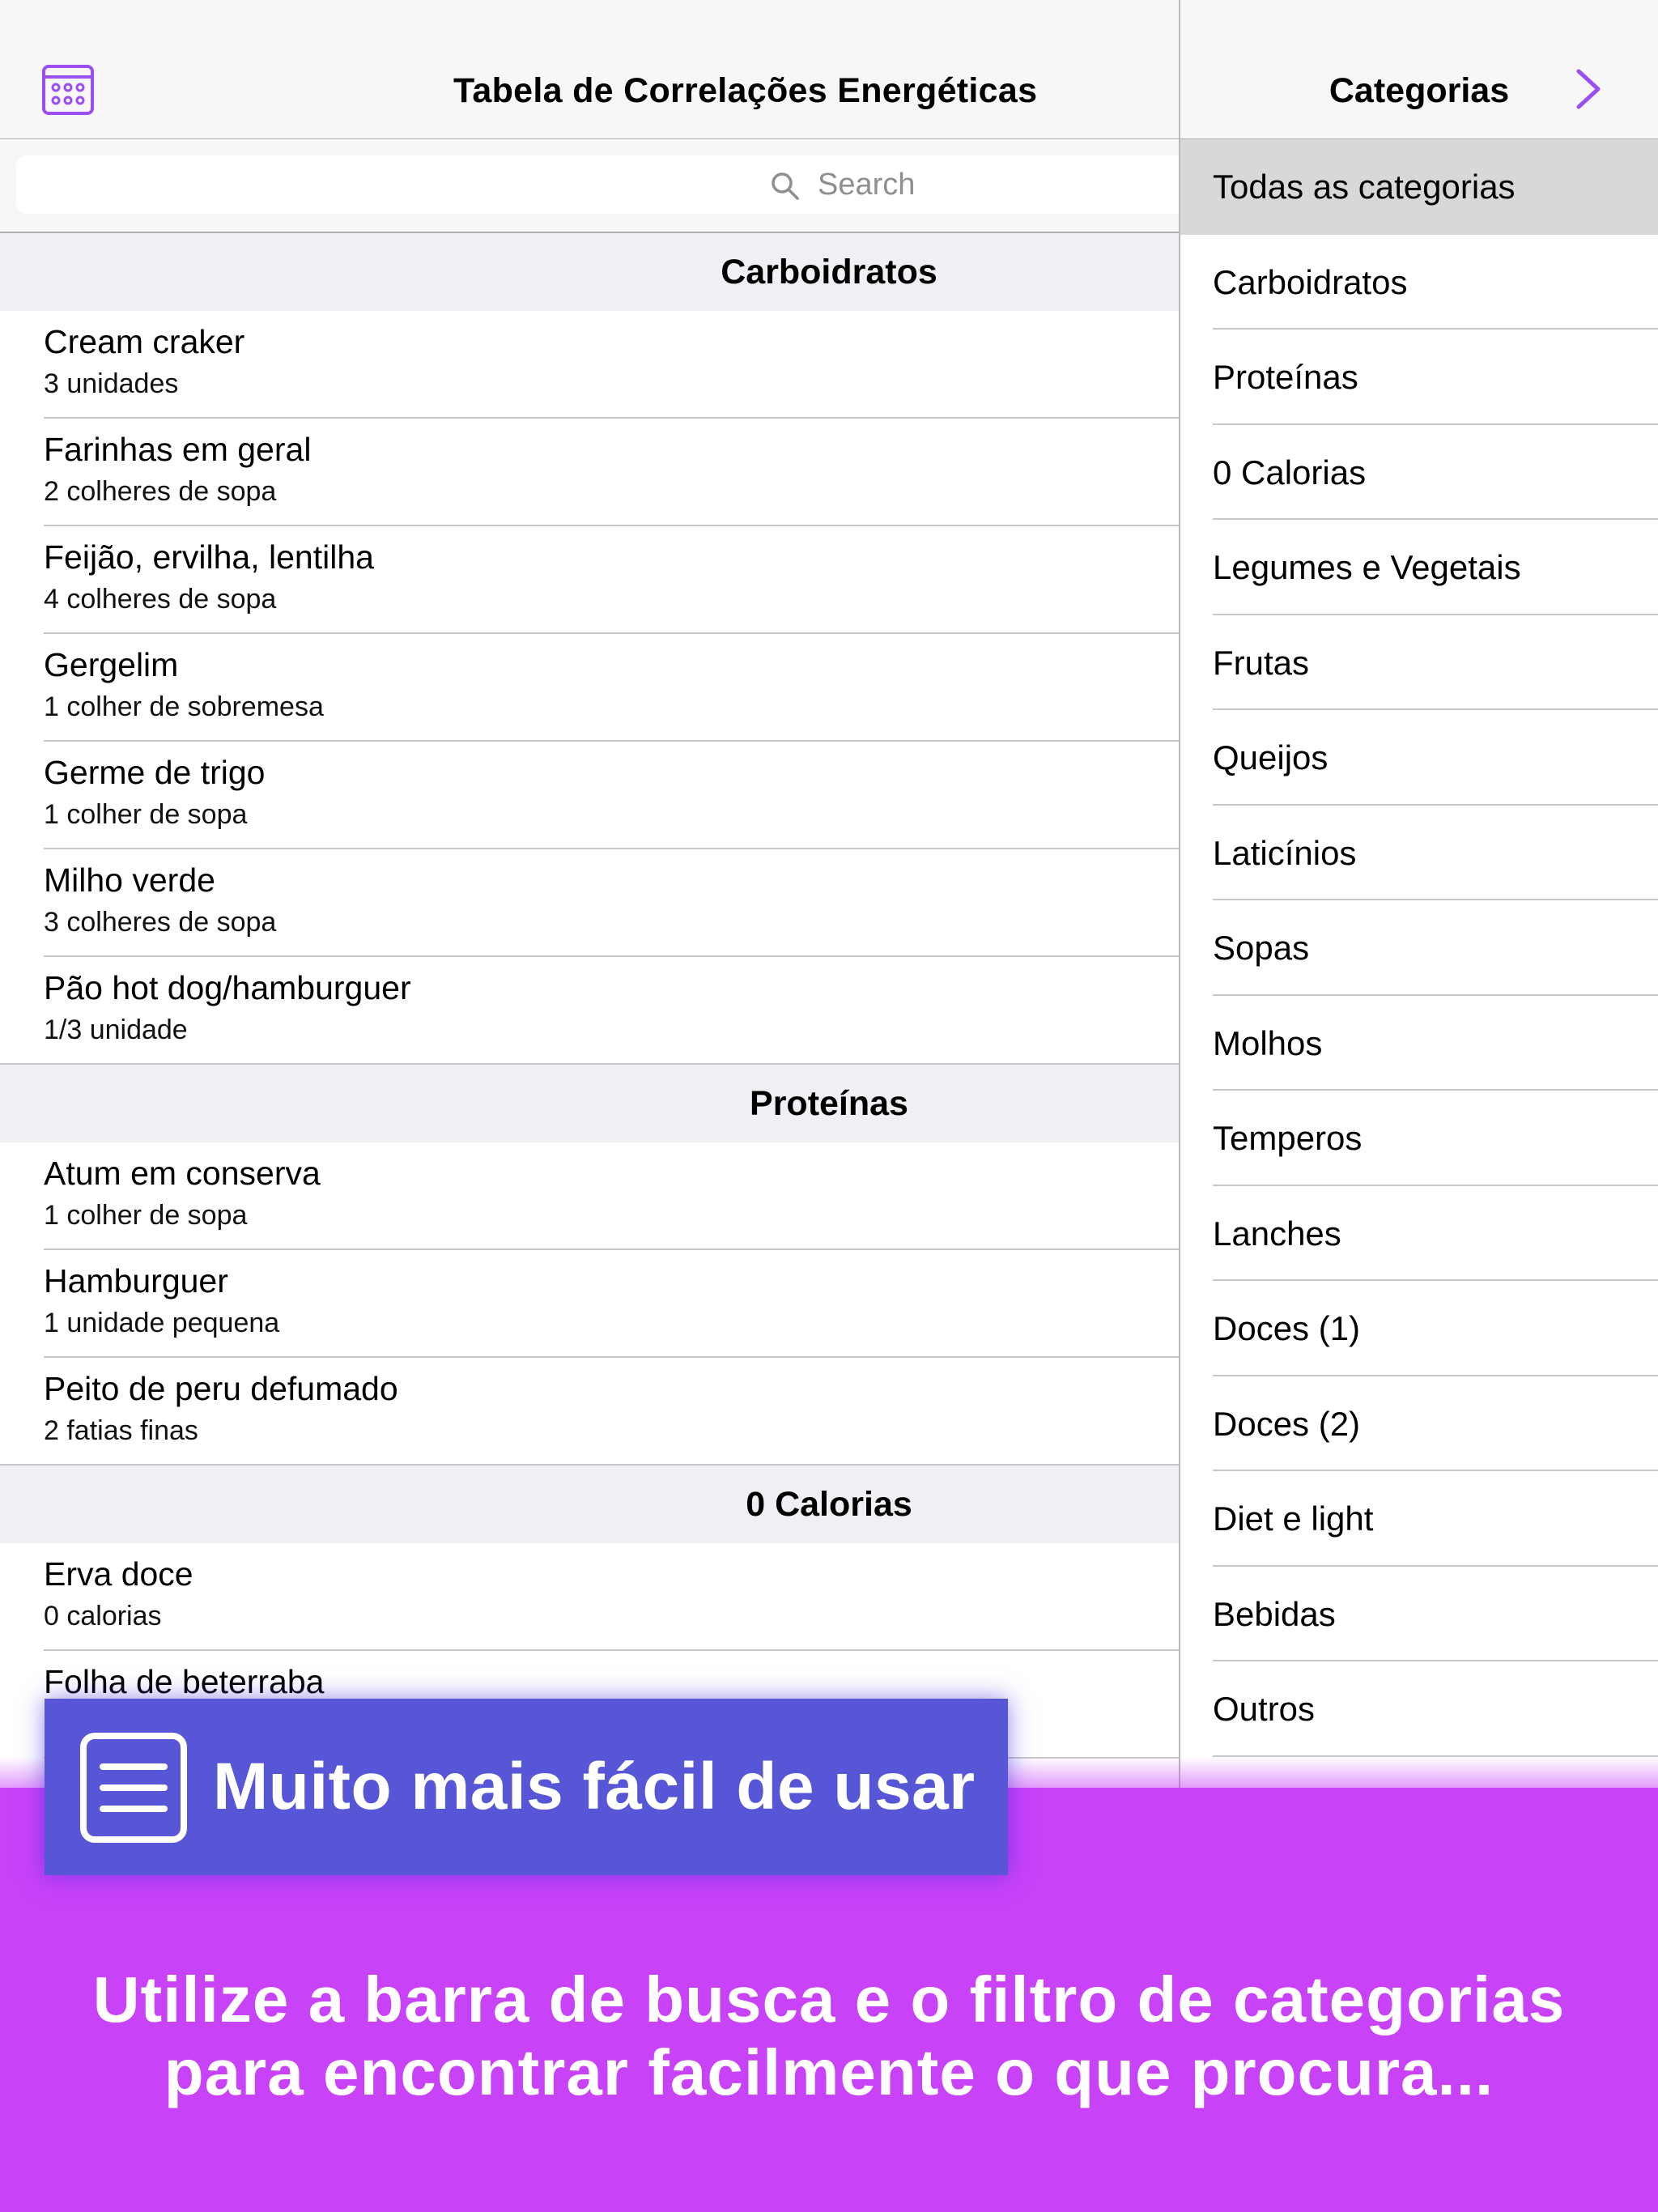 Image resolution: width=1658 pixels, height=2212 pixels. Describe the element at coordinates (1419, 378) in the screenshot. I see `category-item-proteinas: Proteínas` at that location.